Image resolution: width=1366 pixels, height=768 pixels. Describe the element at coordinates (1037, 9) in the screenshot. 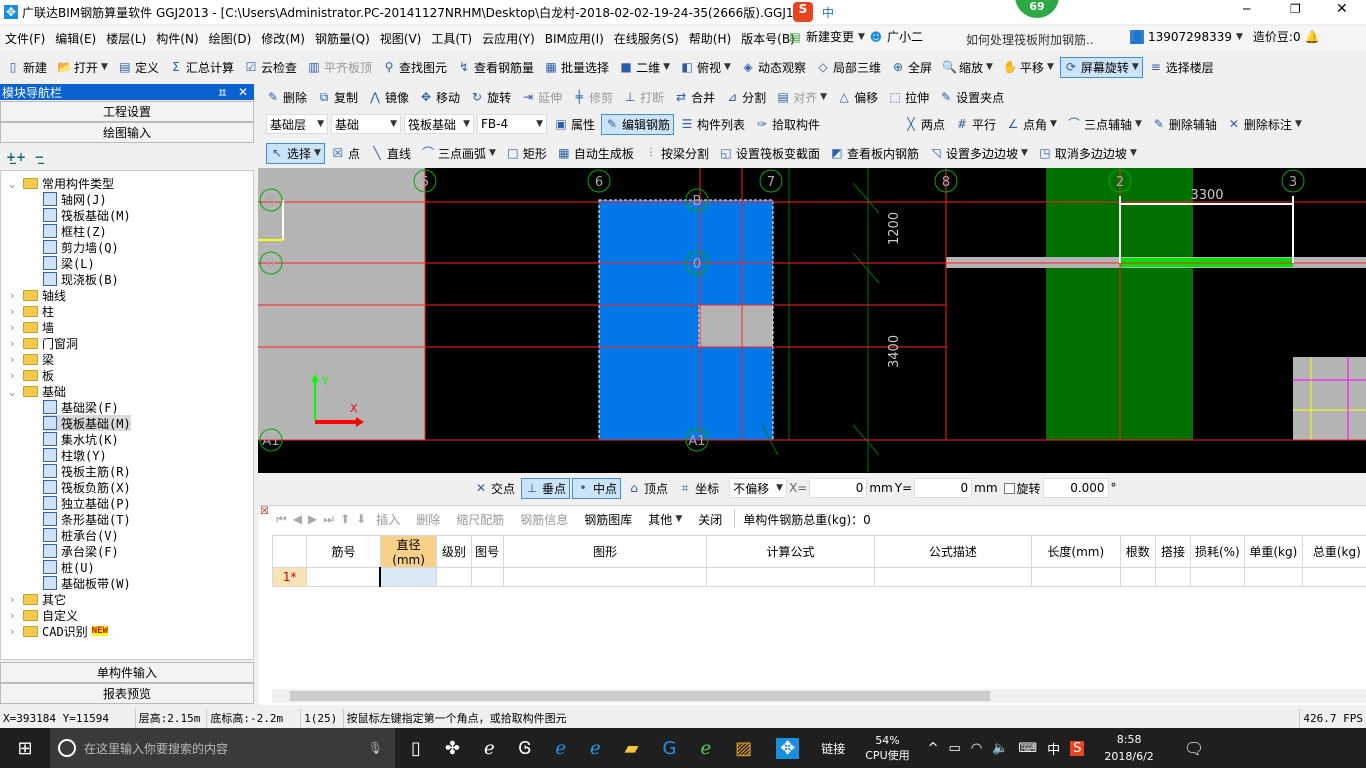

I see `score-badge: 69` at that location.